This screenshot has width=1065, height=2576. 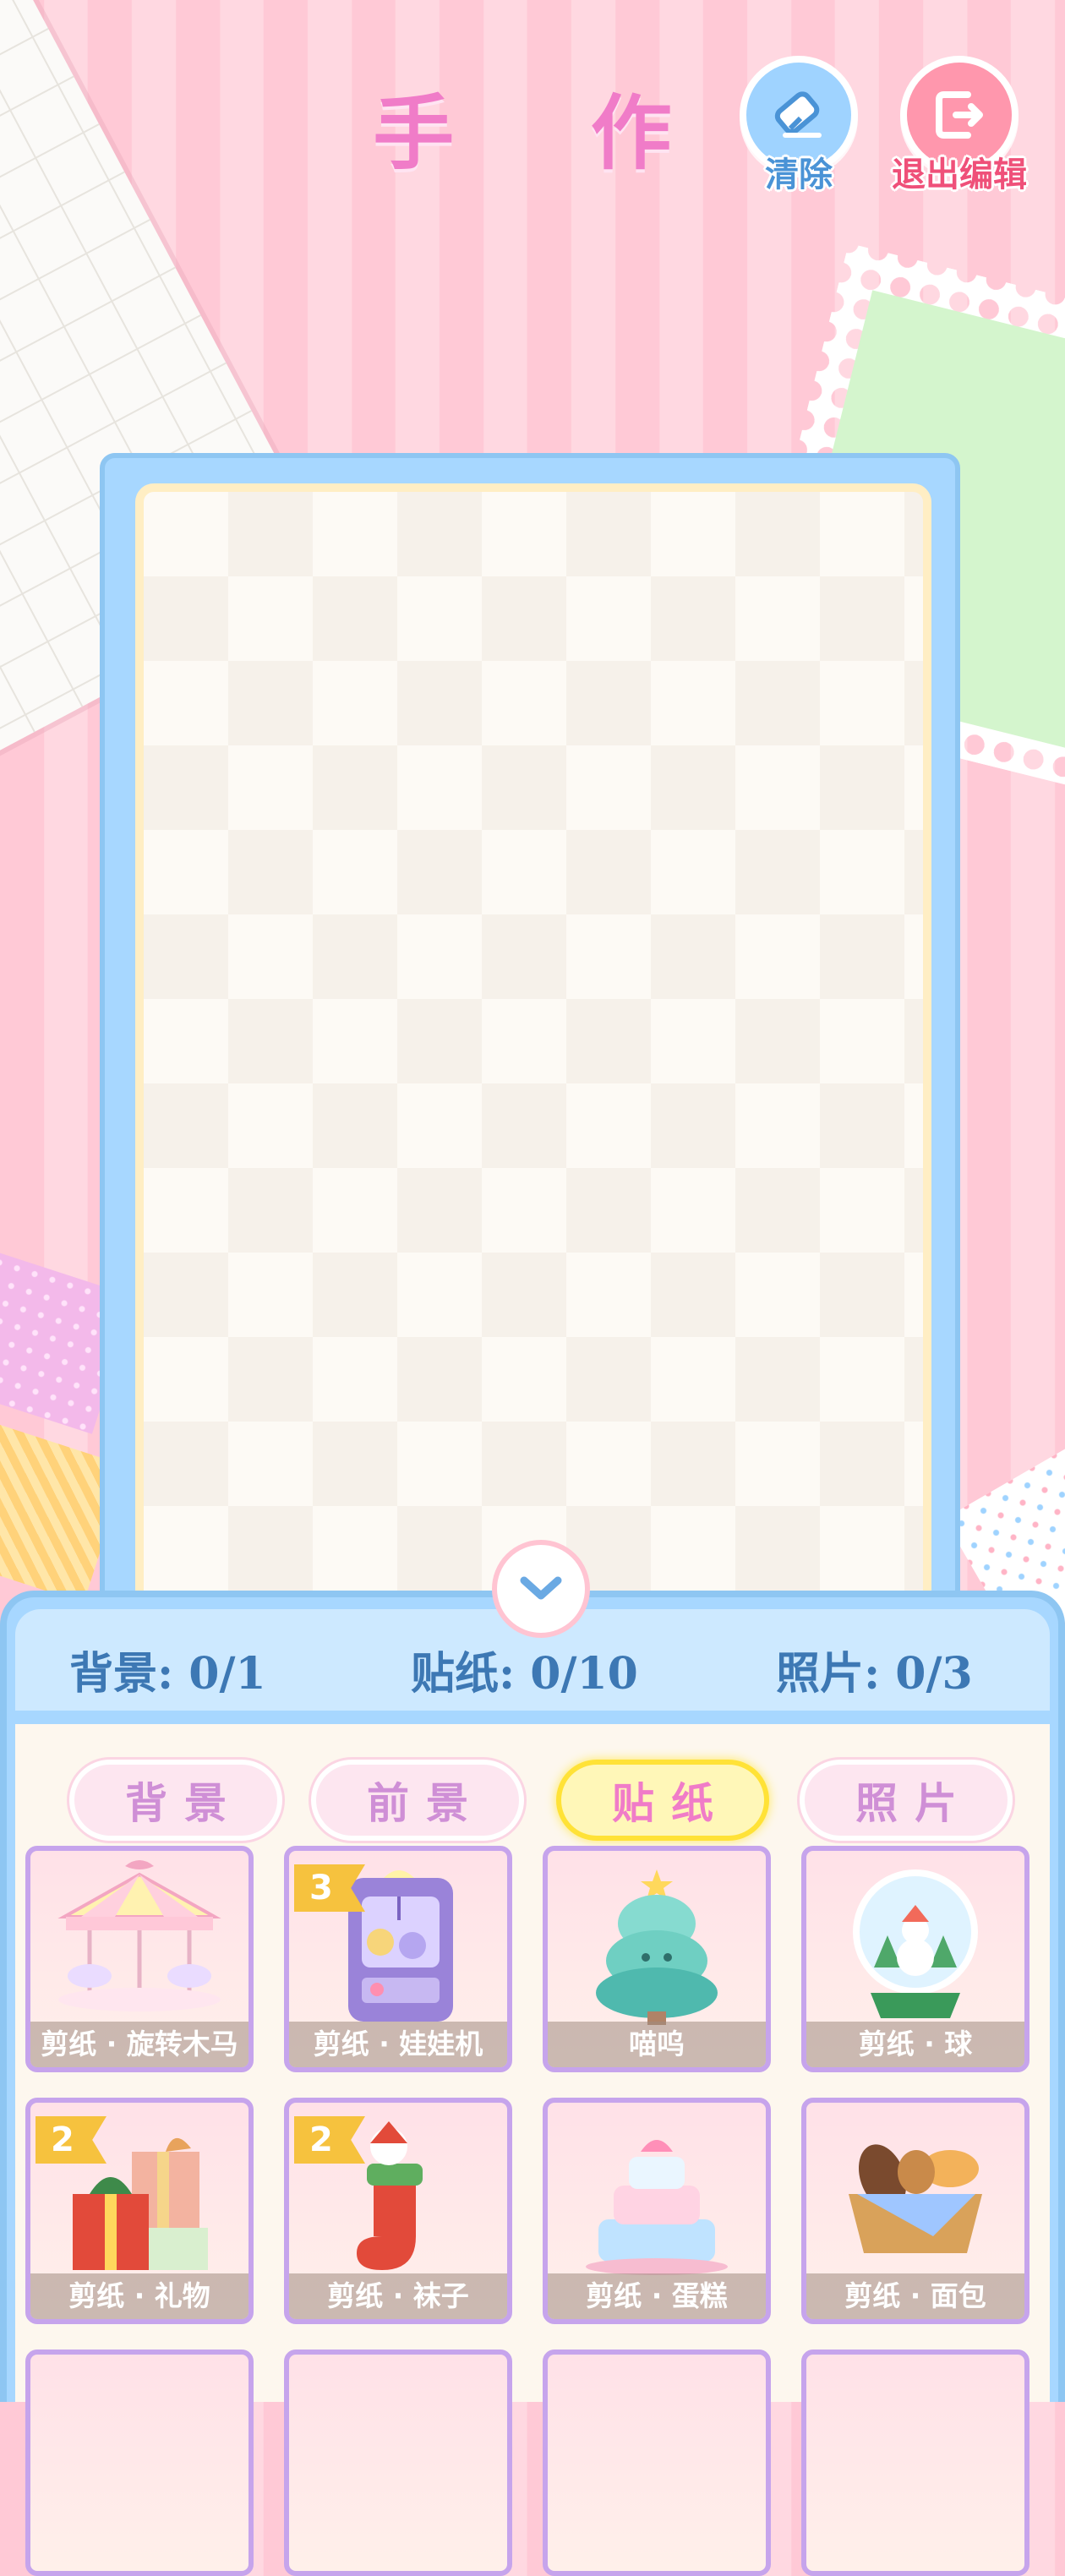 What do you see at coordinates (874, 1674) in the screenshot?
I see `photo-count: 照片: 0/3` at bounding box center [874, 1674].